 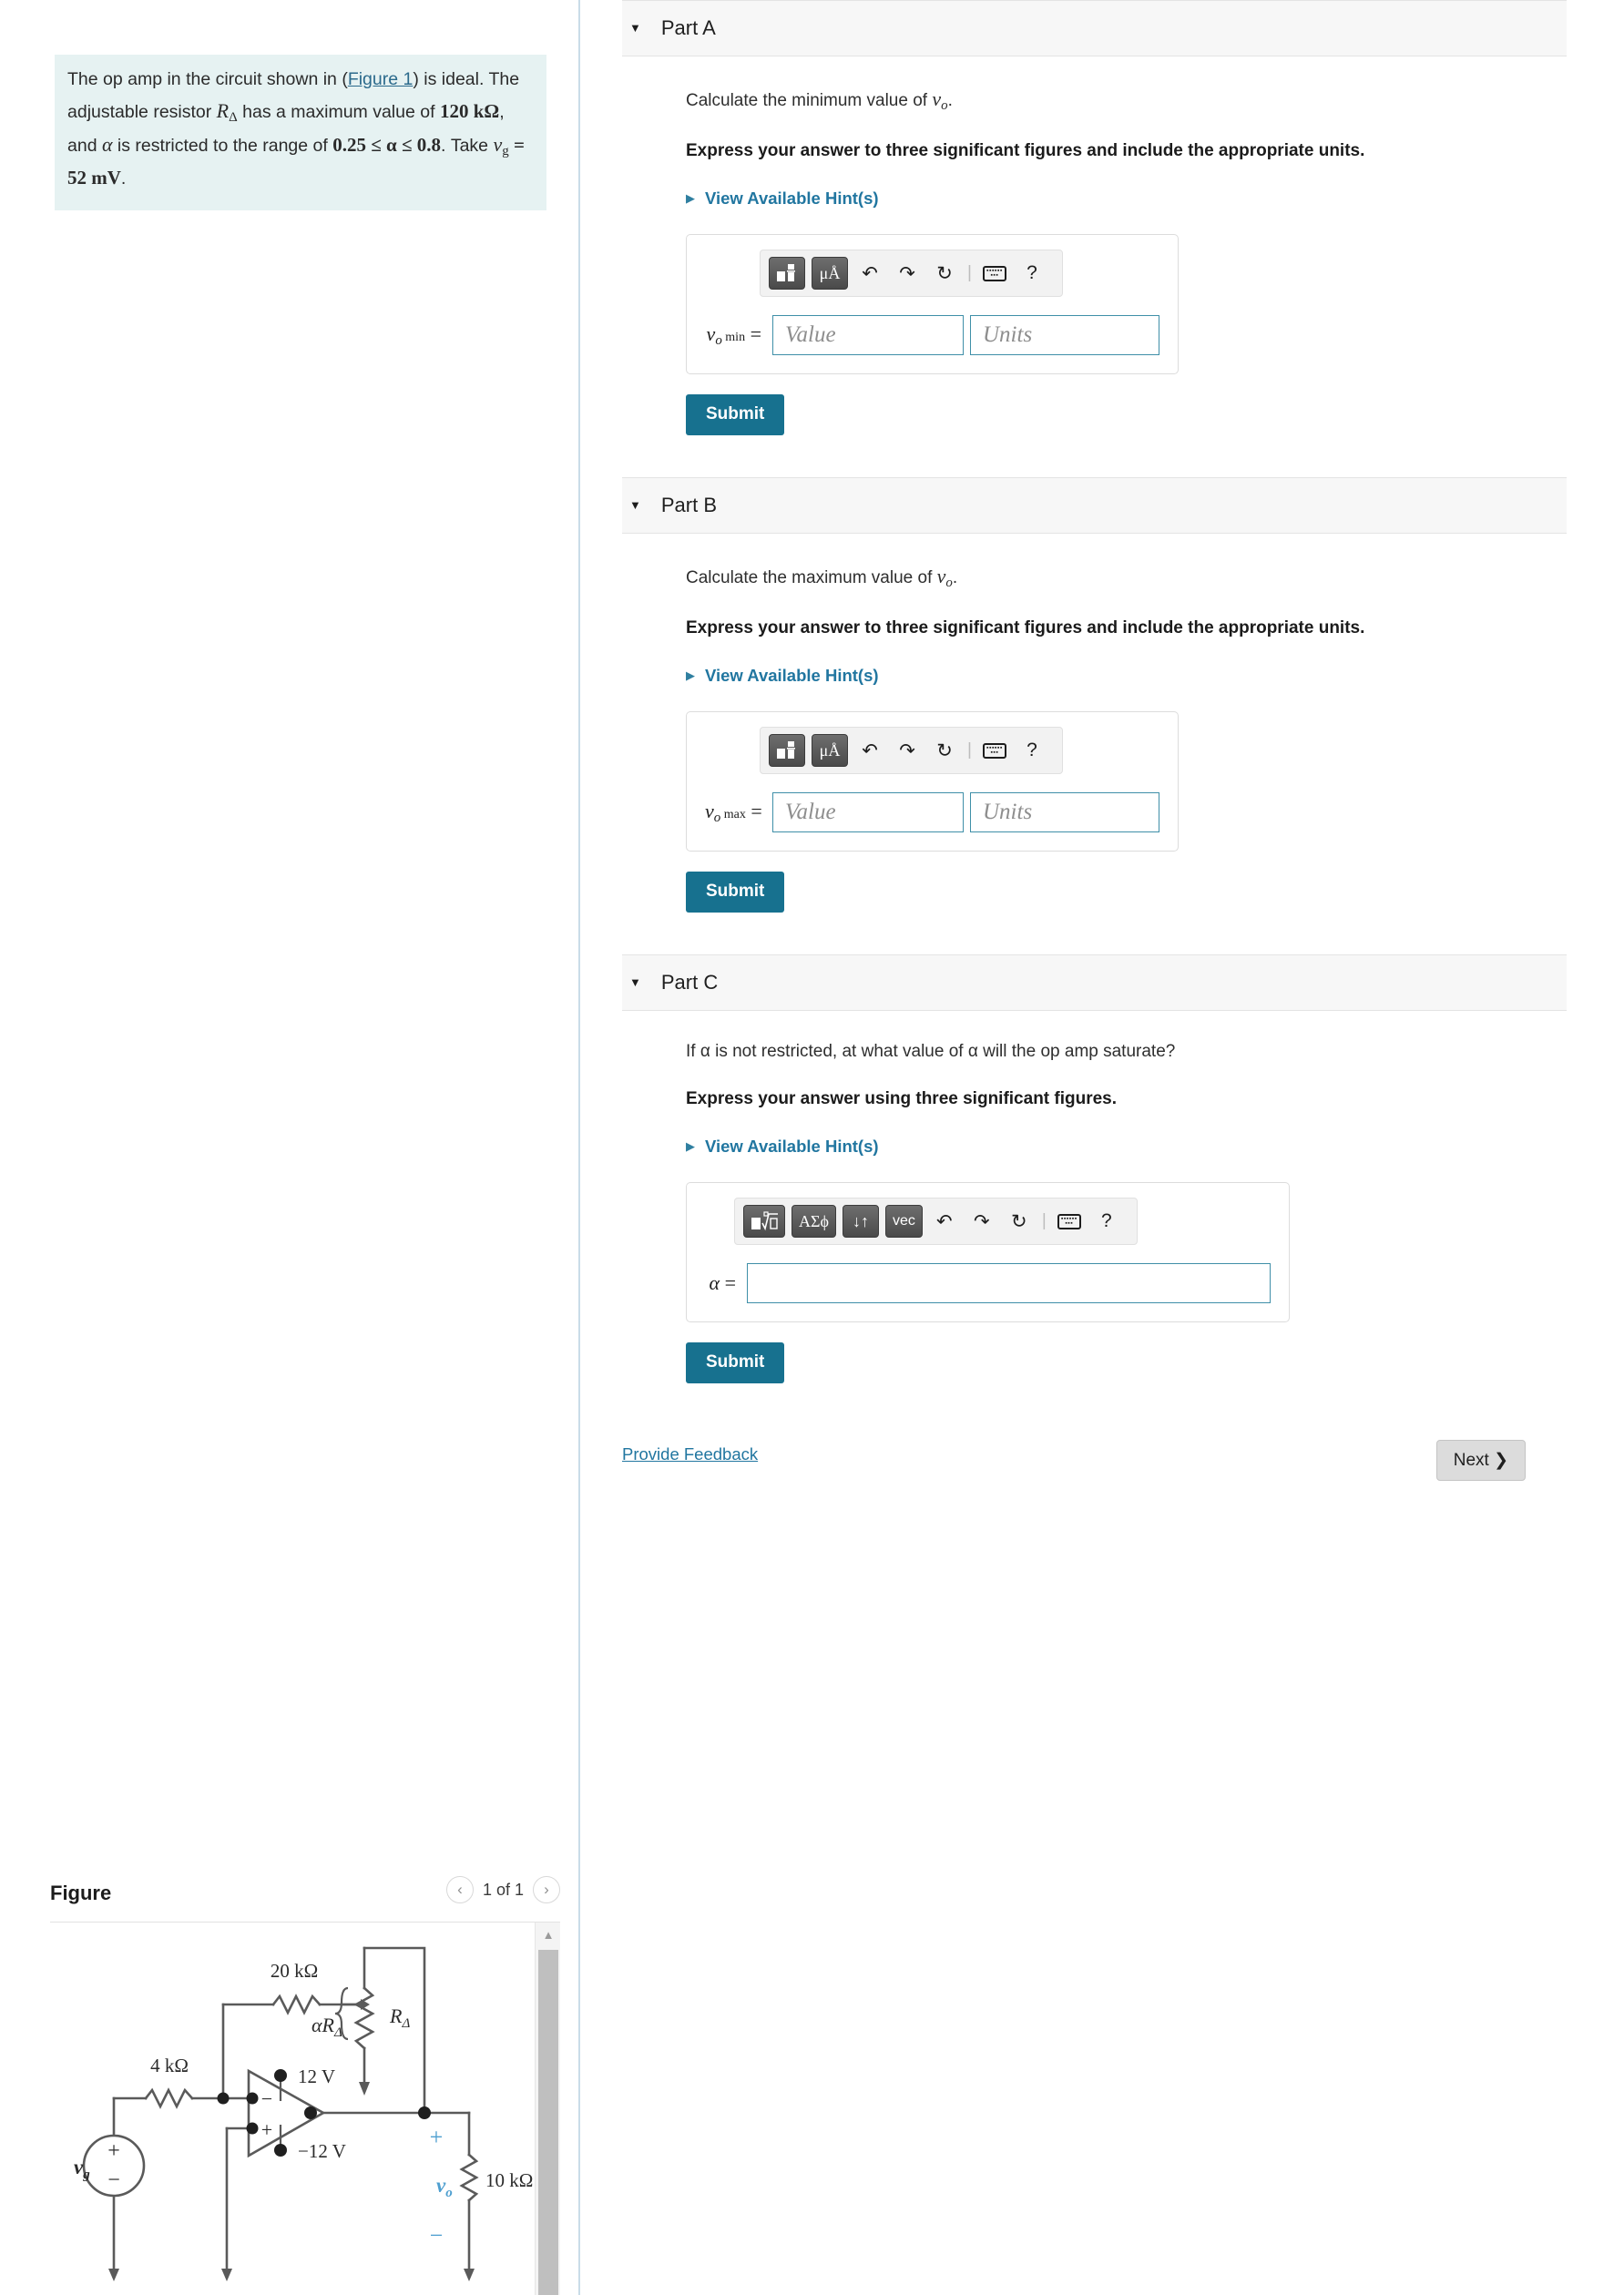 What do you see at coordinates (822, 578) in the screenshot?
I see `part-b-question: Calculate the maximum value of vo.` at bounding box center [822, 578].